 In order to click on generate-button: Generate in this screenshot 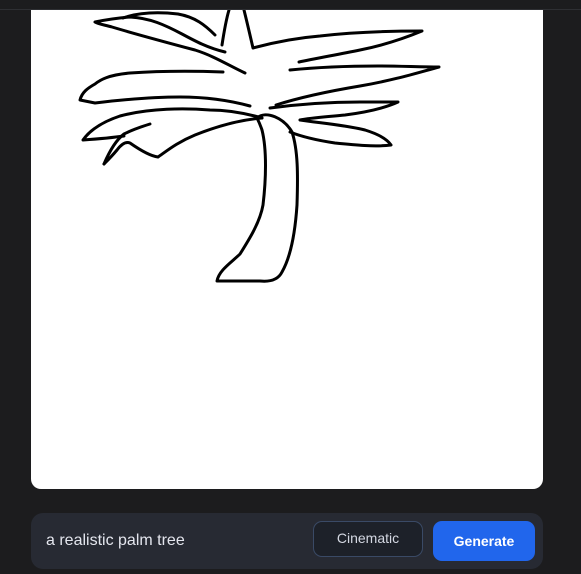, I will do `click(484, 541)`.